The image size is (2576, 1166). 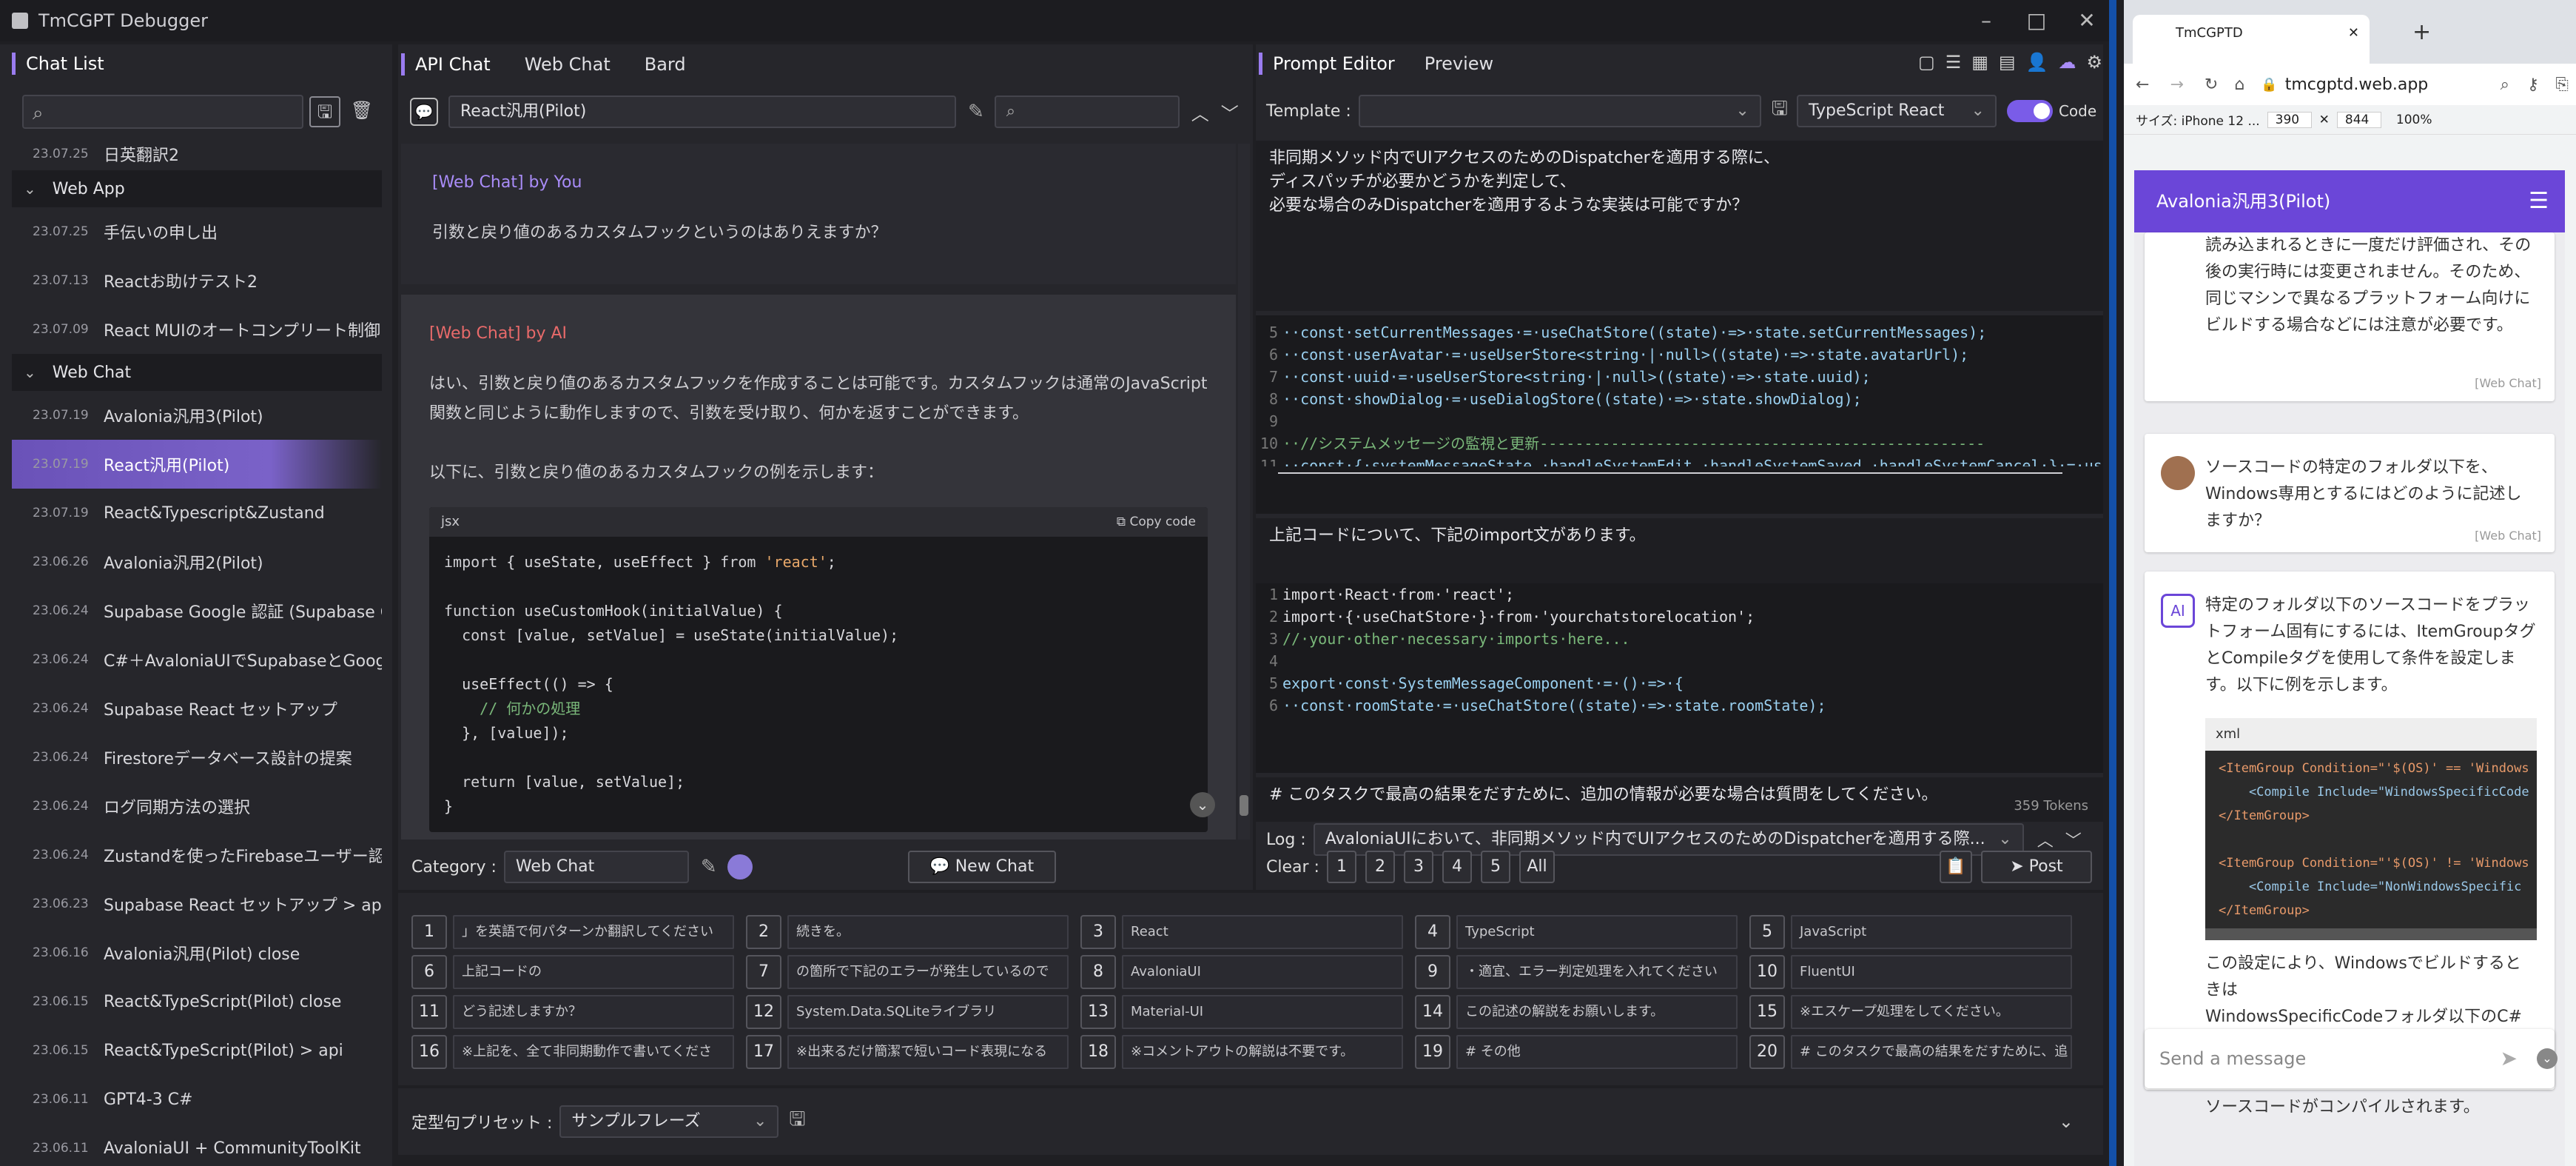 I want to click on message-search-input: ⌕, so click(x=1087, y=112).